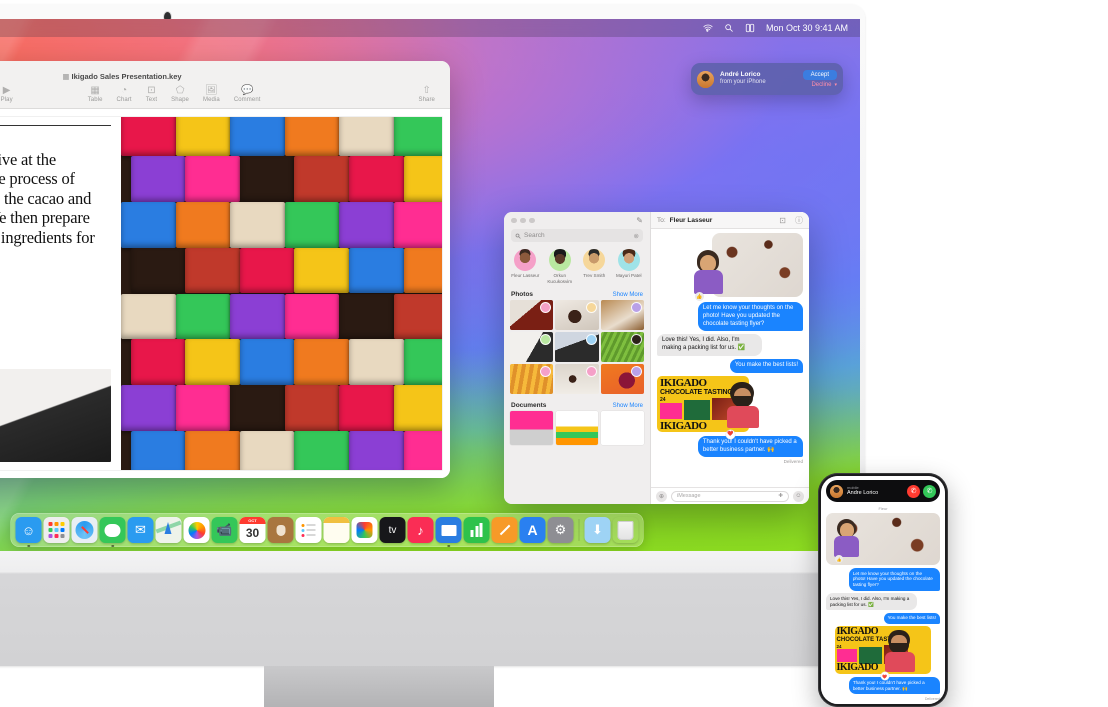 The image size is (1108, 707). I want to click on photo-attachment, so click(757, 265).